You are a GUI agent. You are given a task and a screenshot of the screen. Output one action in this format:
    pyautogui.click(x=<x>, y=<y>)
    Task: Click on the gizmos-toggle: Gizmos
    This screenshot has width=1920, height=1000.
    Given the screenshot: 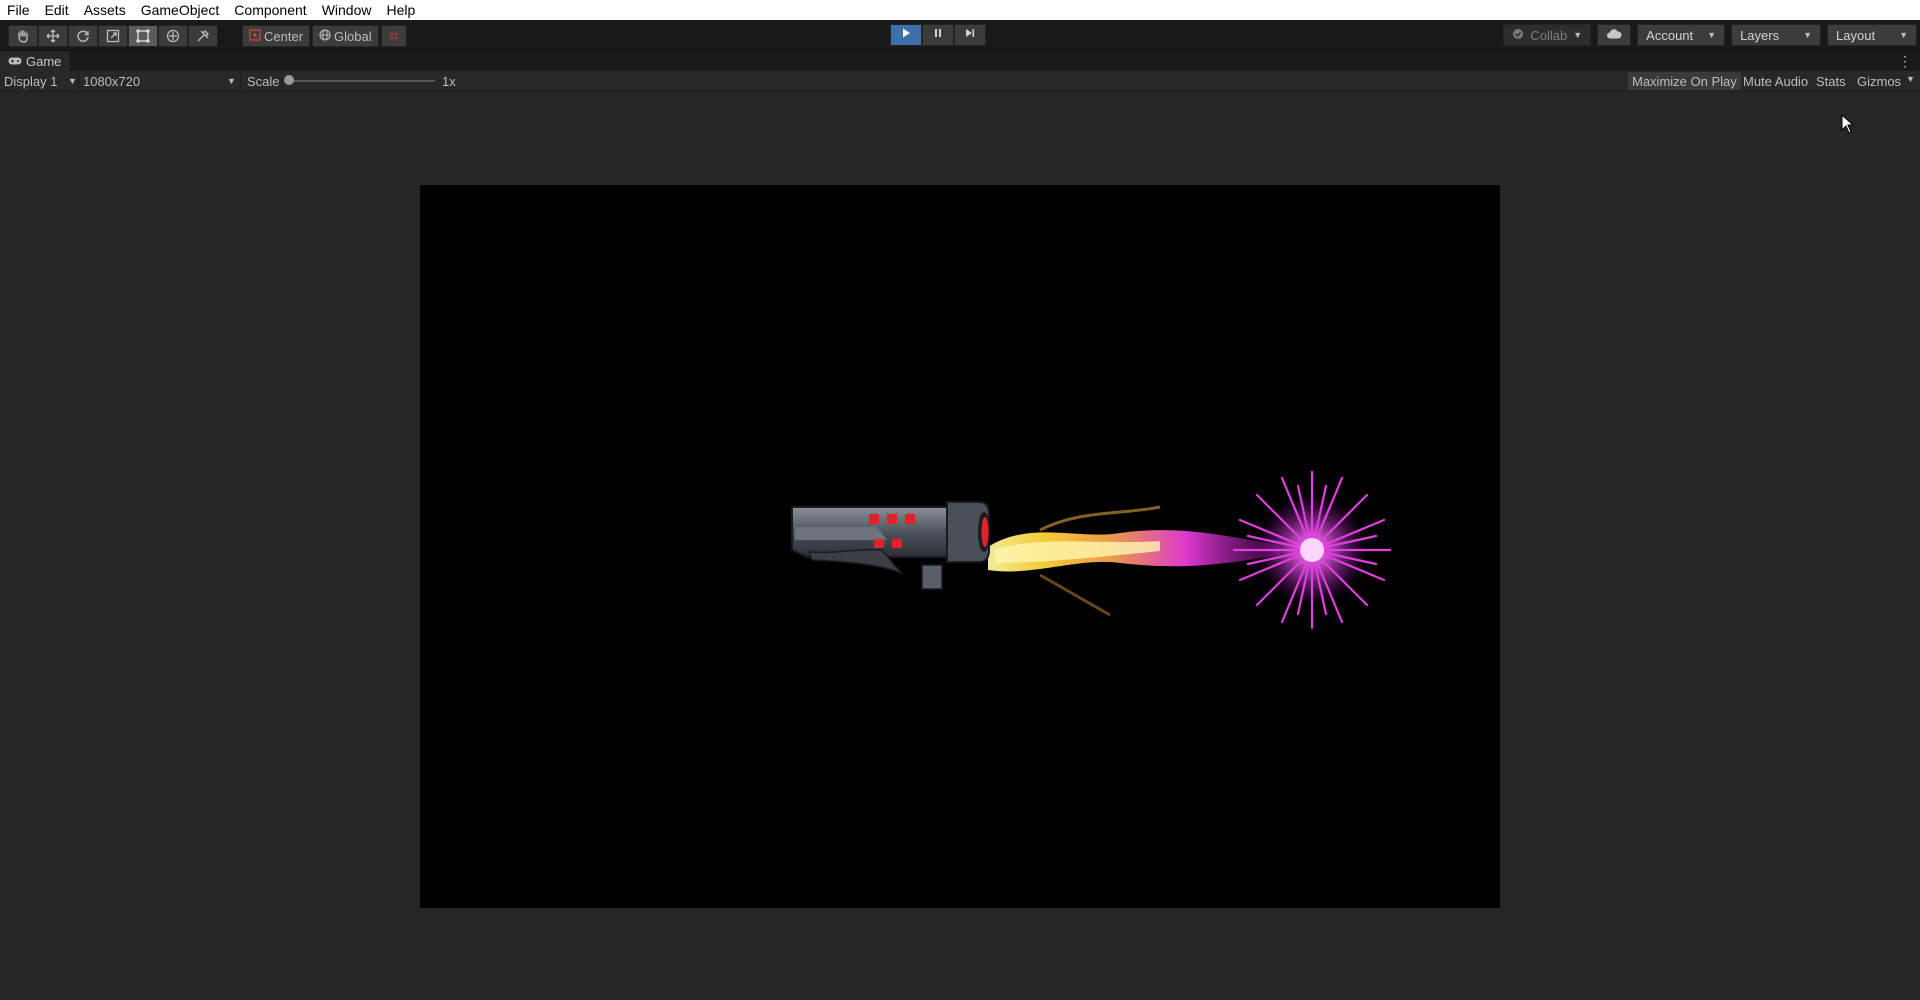 What is the action you would take?
    pyautogui.click(x=1879, y=81)
    